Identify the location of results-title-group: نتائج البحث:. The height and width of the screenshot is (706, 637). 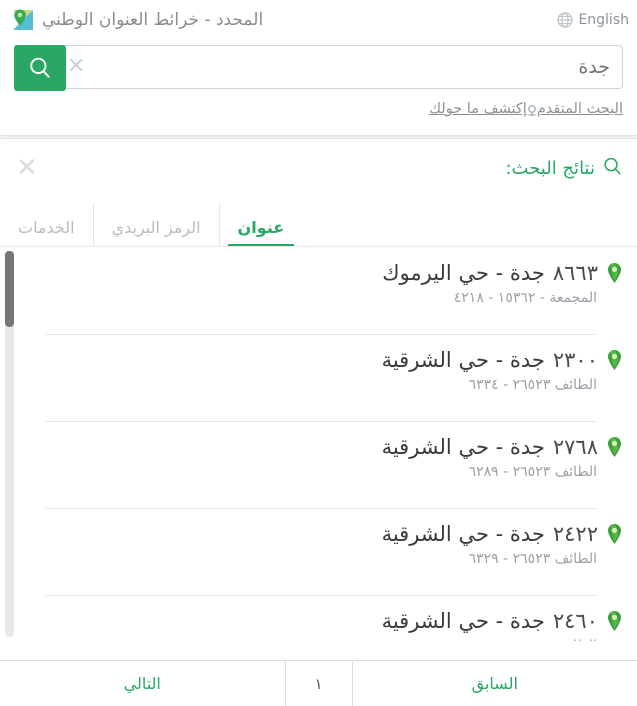
(564, 168).